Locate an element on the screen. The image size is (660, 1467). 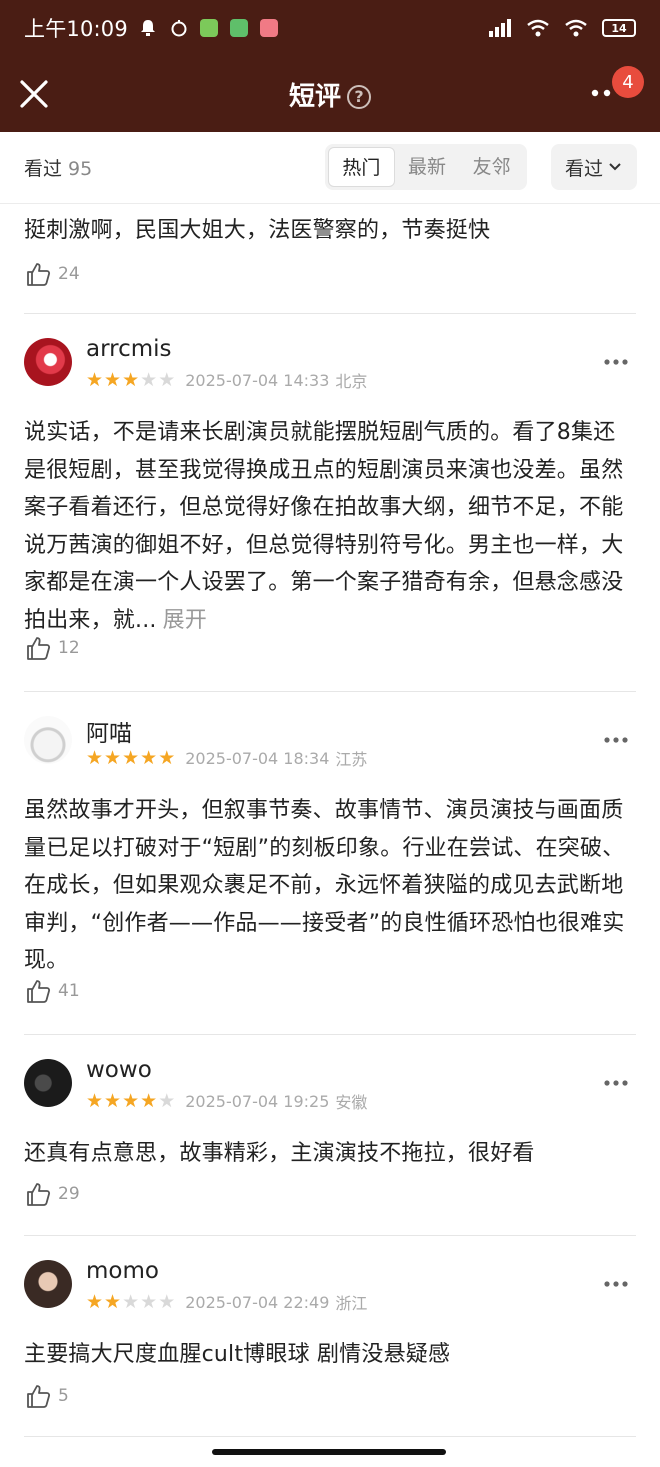
username: arrcmis is located at coordinates (129, 349).